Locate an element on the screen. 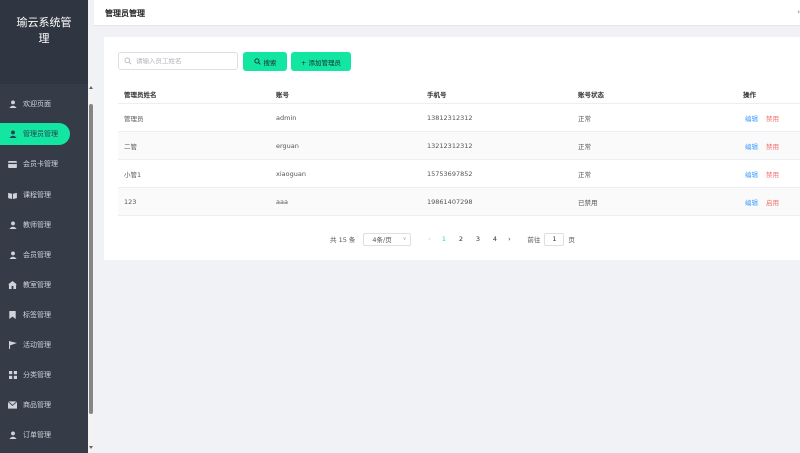 The height and width of the screenshot is (453, 800). scroll-up-arrow-icon is located at coordinates (91, 87).